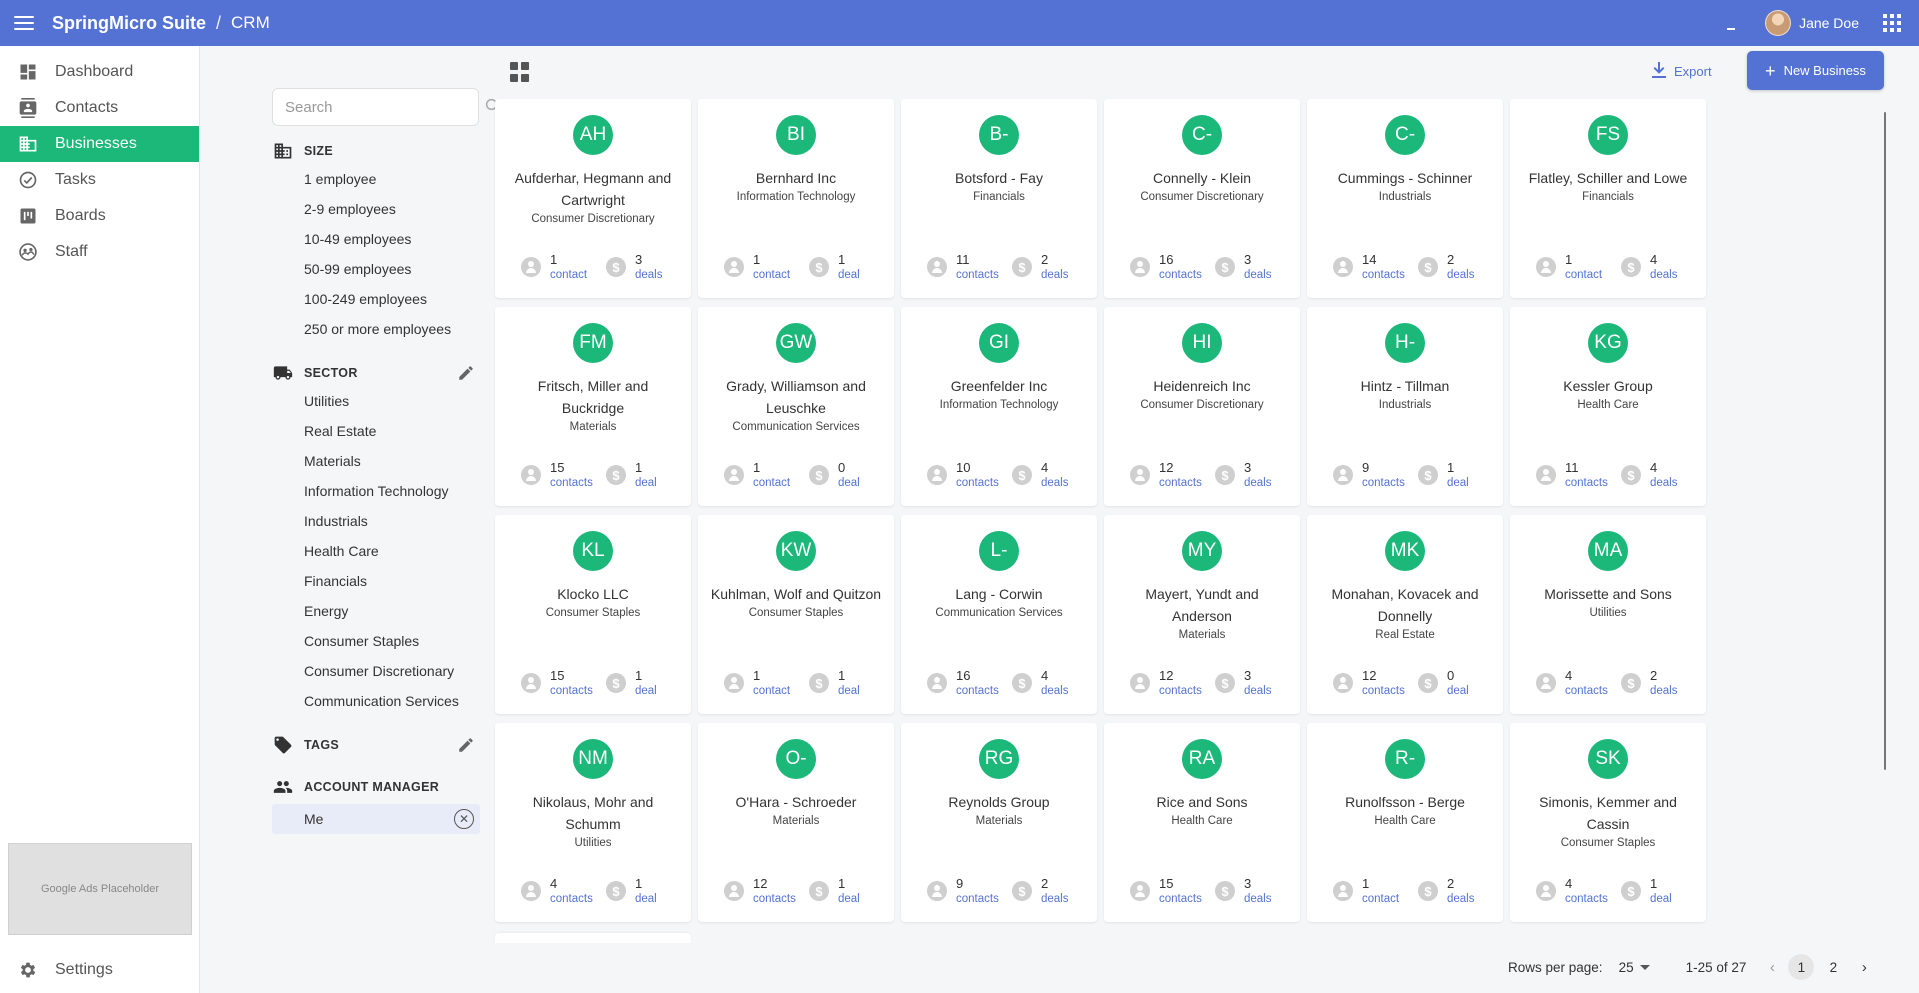 The image size is (1919, 993). I want to click on sector-option: Health Care, so click(376, 551).